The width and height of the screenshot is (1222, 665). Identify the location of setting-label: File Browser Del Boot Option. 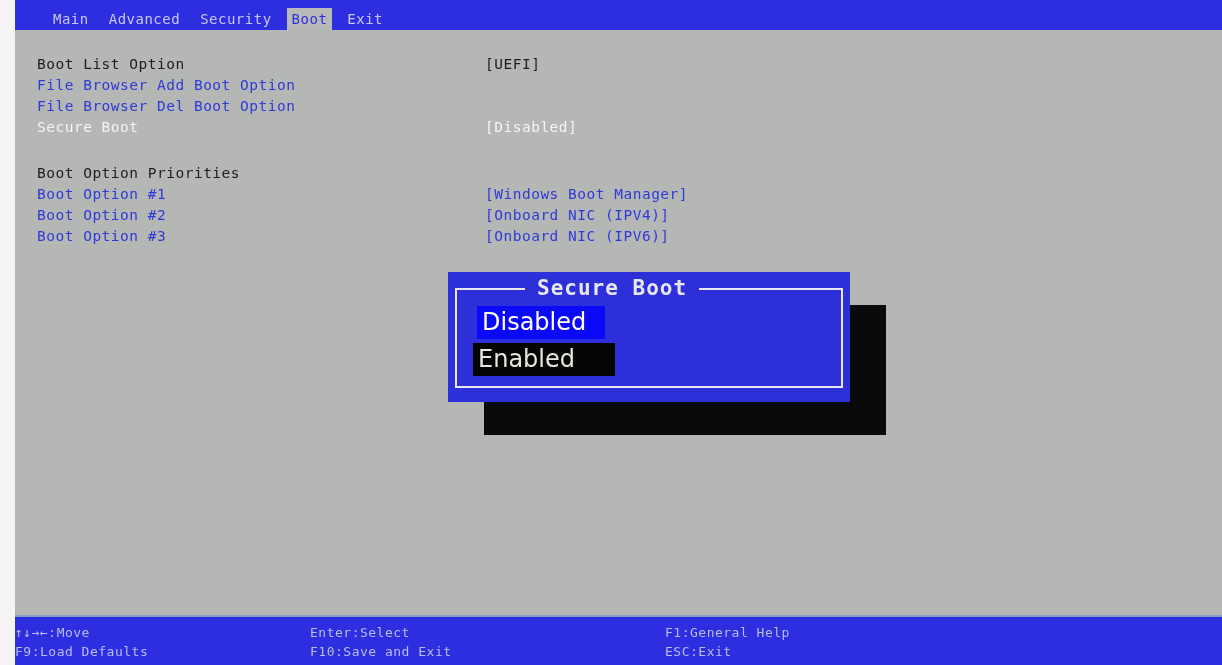
(261, 106).